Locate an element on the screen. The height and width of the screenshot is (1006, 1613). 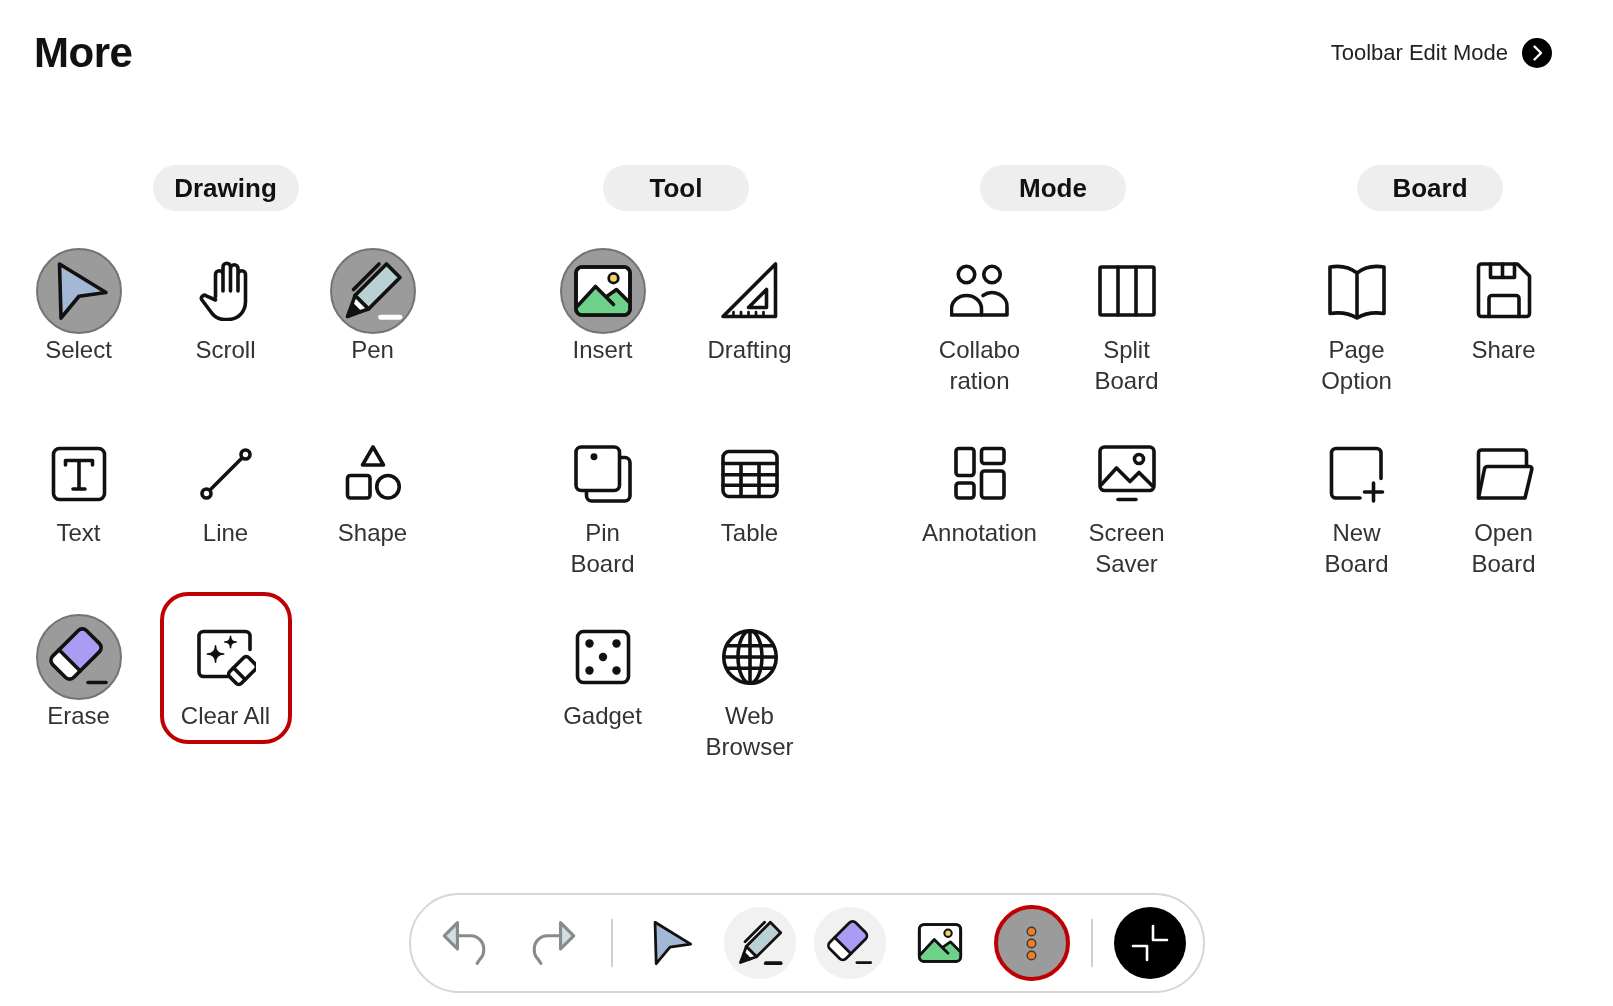
tool-button: Clear All is located at coordinates (225, 668).